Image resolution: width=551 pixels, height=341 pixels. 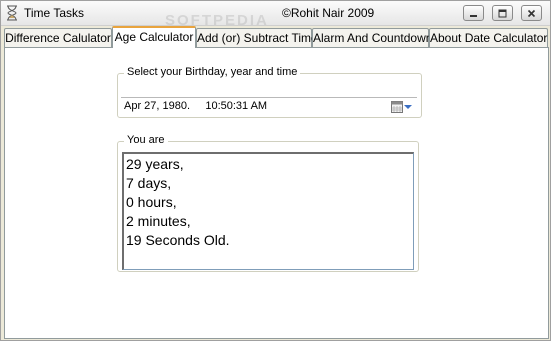 What do you see at coordinates (195, 106) in the screenshot?
I see `birthday-value: Apr 27, 1980. 10:50:31 AM` at bounding box center [195, 106].